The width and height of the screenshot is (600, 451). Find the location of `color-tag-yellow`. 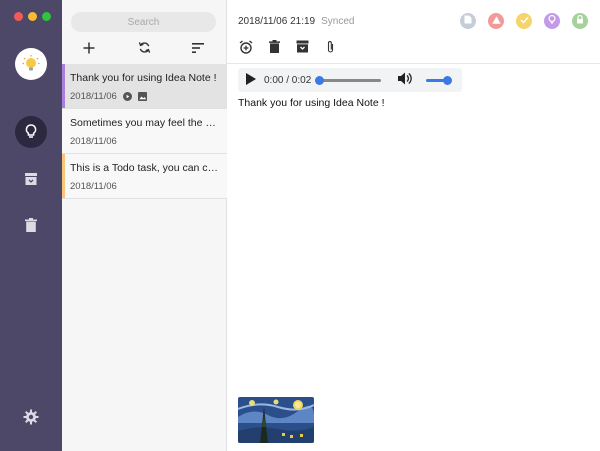

color-tag-yellow is located at coordinates (524, 21).